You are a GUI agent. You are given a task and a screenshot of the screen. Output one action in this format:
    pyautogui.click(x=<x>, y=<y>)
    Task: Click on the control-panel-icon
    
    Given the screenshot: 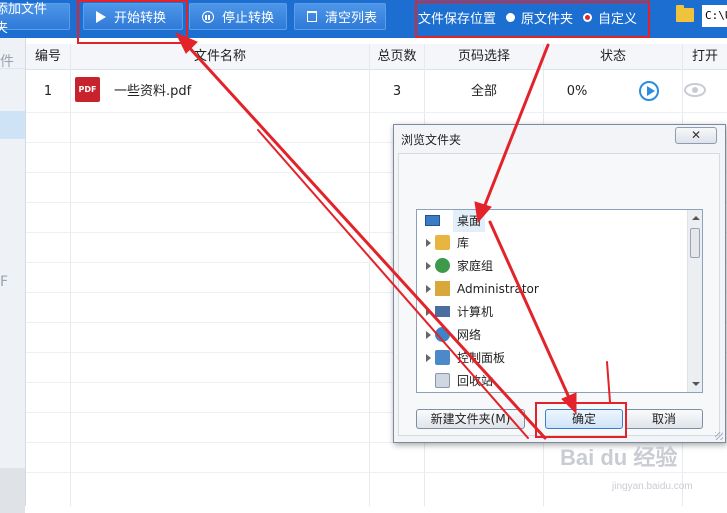 What is the action you would take?
    pyautogui.click(x=442, y=357)
    